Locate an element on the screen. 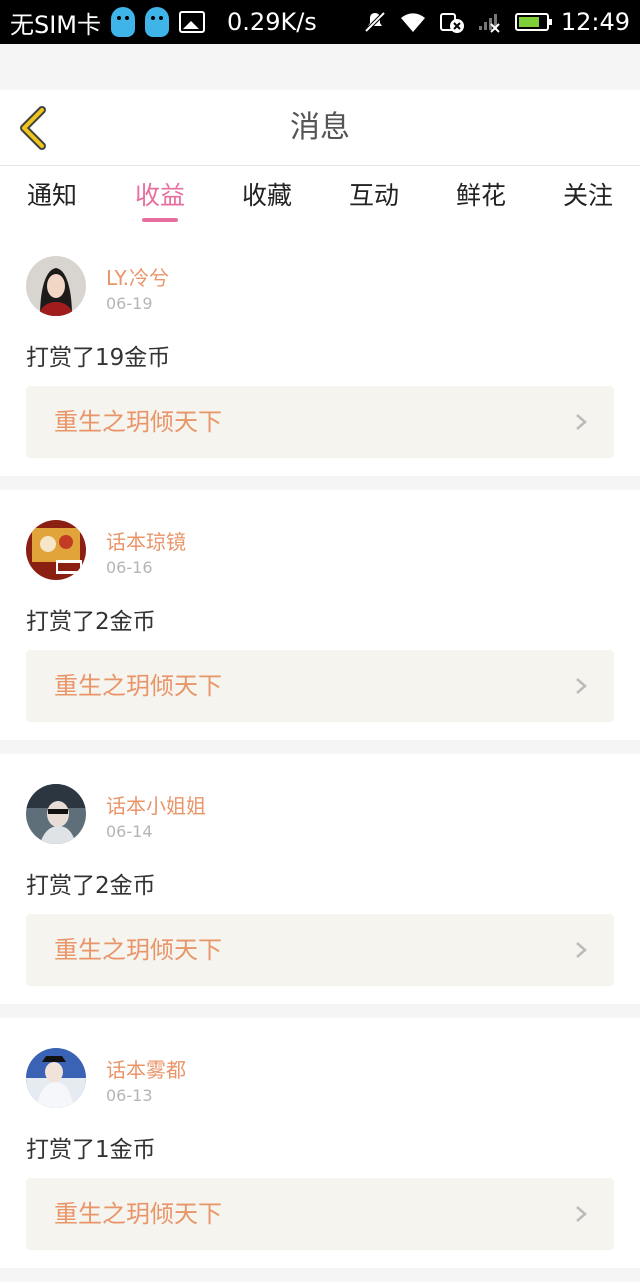 The width and height of the screenshot is (640, 1282). tab-notification: 通知 is located at coordinates (52, 194).